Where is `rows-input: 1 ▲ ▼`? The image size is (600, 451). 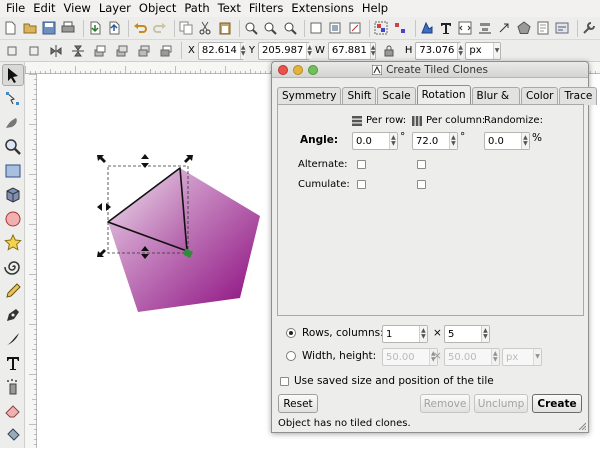 rows-input: 1 ▲ ▼ is located at coordinates (405, 334).